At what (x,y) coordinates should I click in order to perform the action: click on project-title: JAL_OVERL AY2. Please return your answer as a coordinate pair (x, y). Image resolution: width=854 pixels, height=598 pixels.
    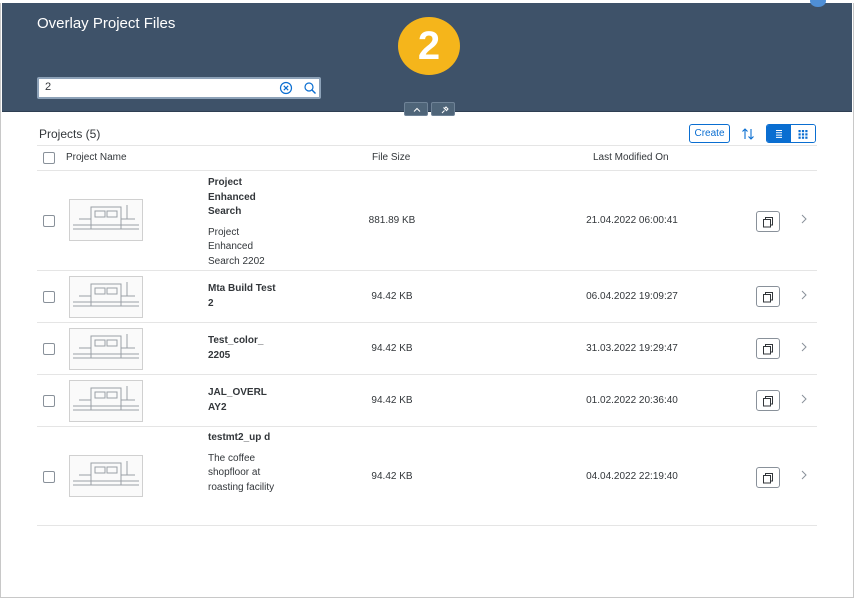
    Looking at the image, I should click on (237, 400).